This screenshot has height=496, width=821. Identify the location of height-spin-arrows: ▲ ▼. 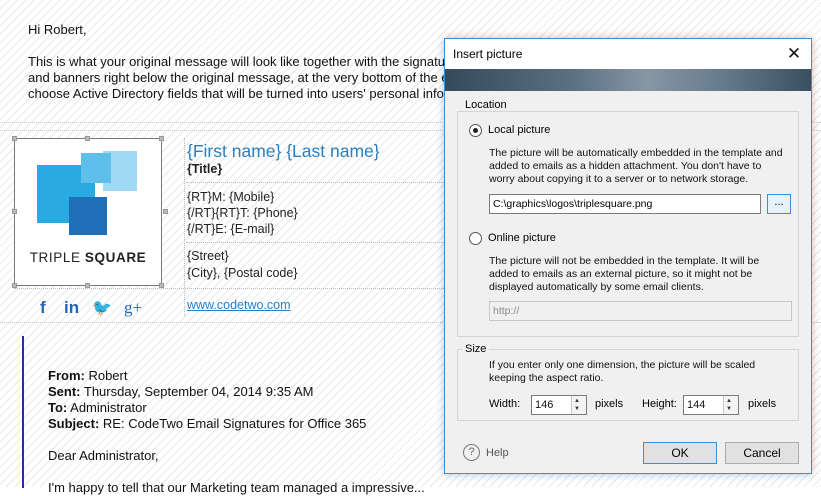
(730, 405).